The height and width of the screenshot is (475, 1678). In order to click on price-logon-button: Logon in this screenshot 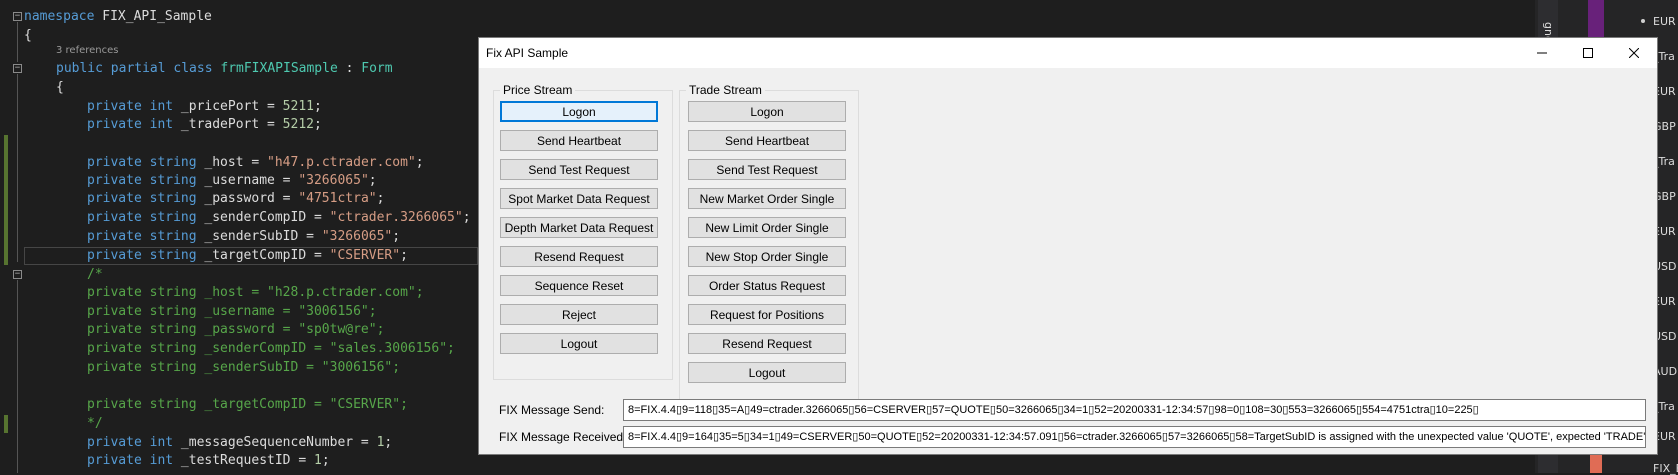, I will do `click(579, 111)`.